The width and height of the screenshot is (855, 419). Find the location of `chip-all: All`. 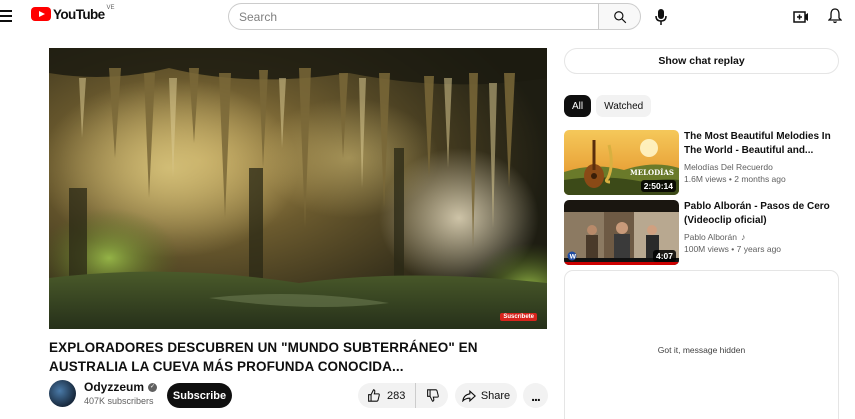

chip-all: All is located at coordinates (578, 106).